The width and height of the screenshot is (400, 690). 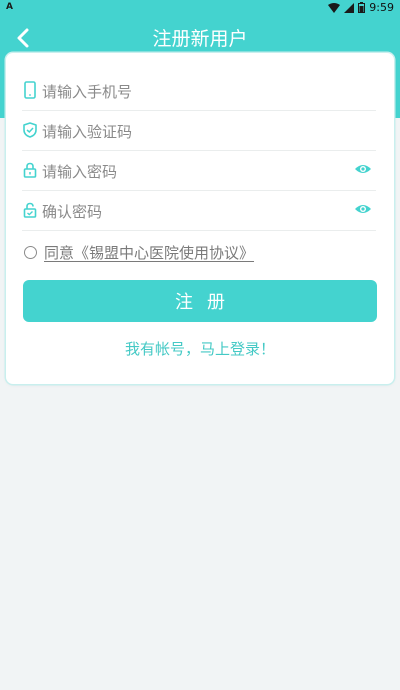 I want to click on nav-bar: 注册新用户, so click(x=200, y=36).